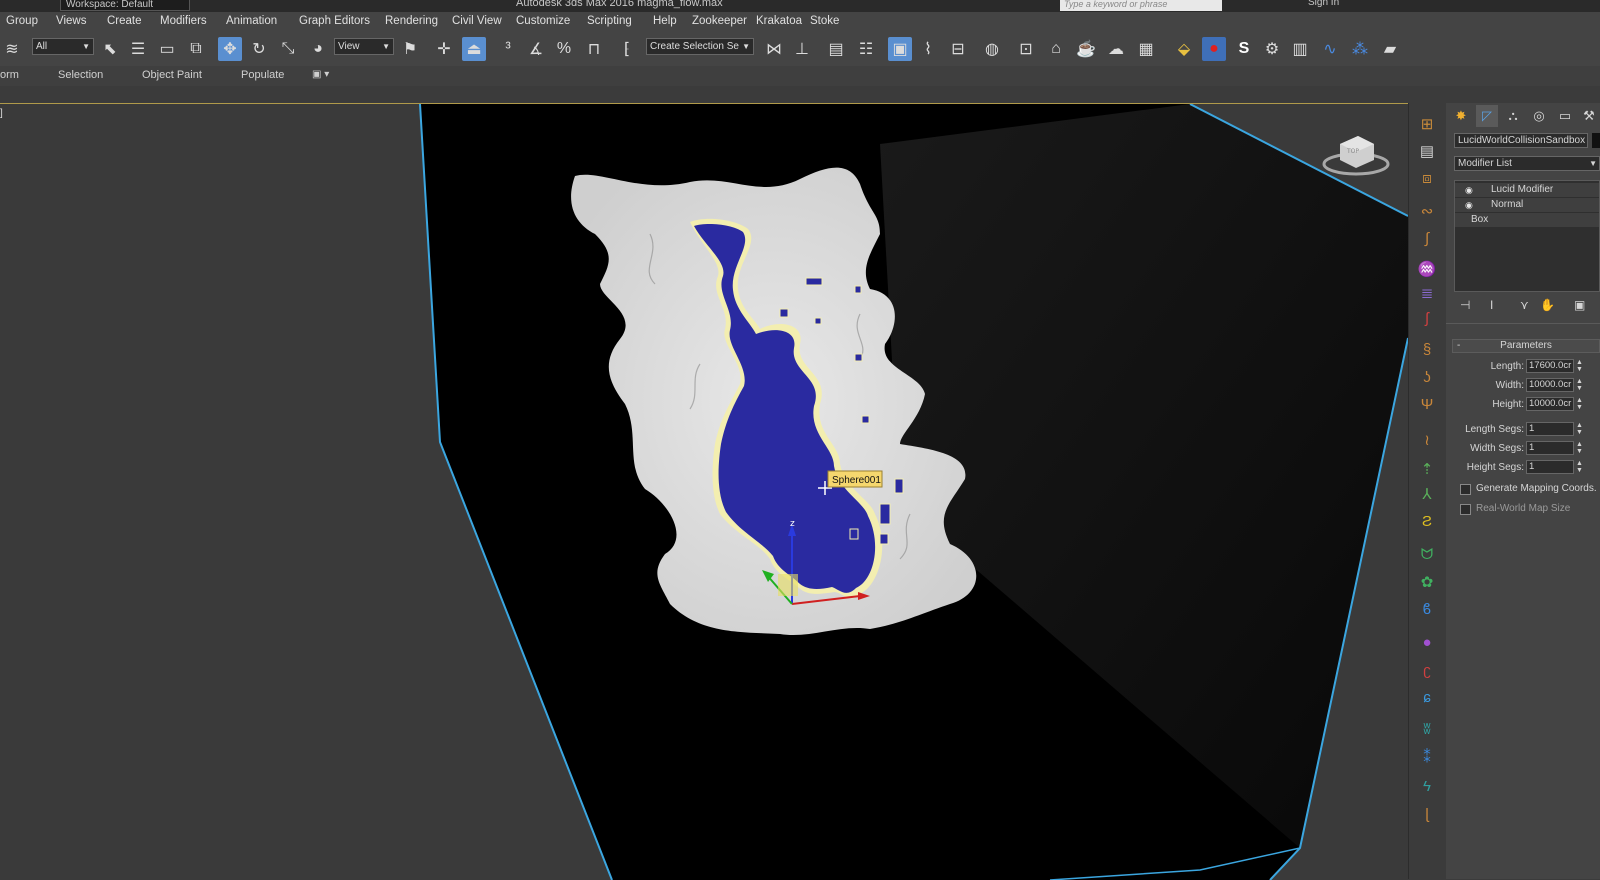 The image size is (1600, 880). I want to click on spring-icon: §, so click(1427, 349).